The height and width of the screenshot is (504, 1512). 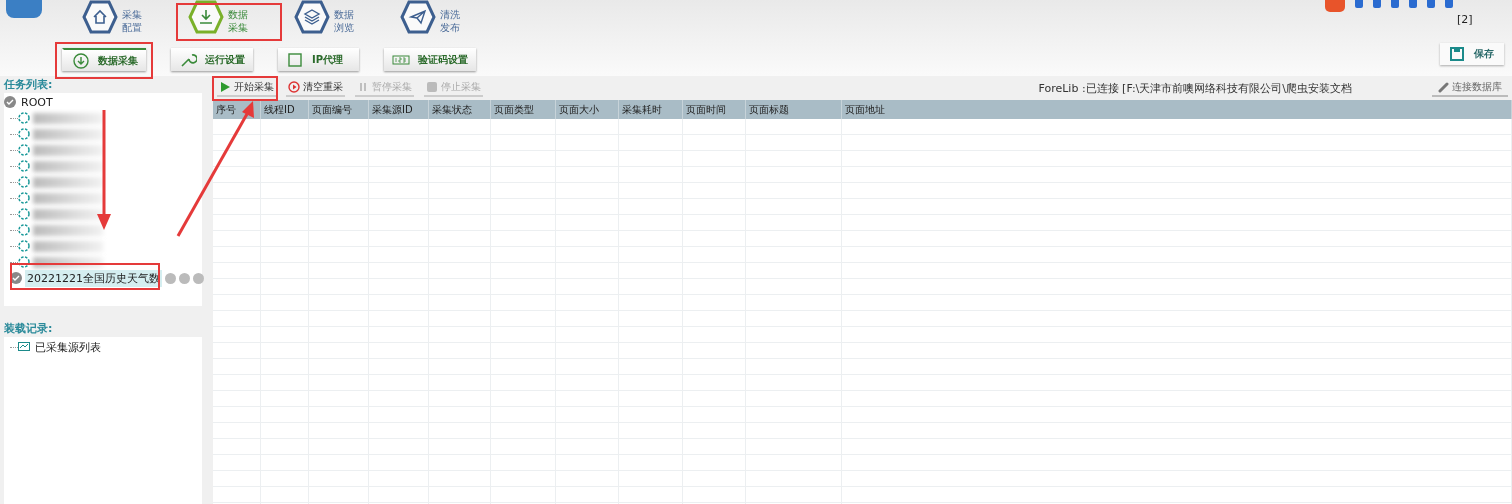 I want to click on check-icon, so click(x=16, y=278).